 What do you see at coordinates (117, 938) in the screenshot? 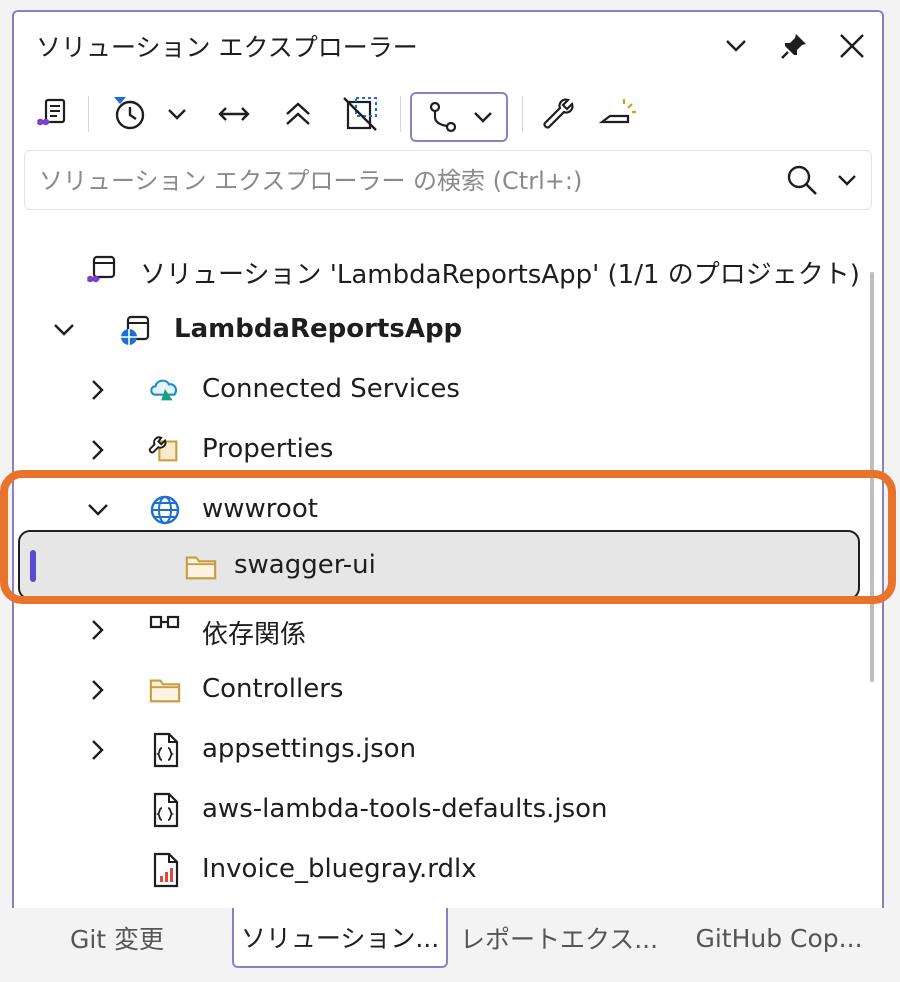
I see `tab-git-changes: Git 変更` at bounding box center [117, 938].